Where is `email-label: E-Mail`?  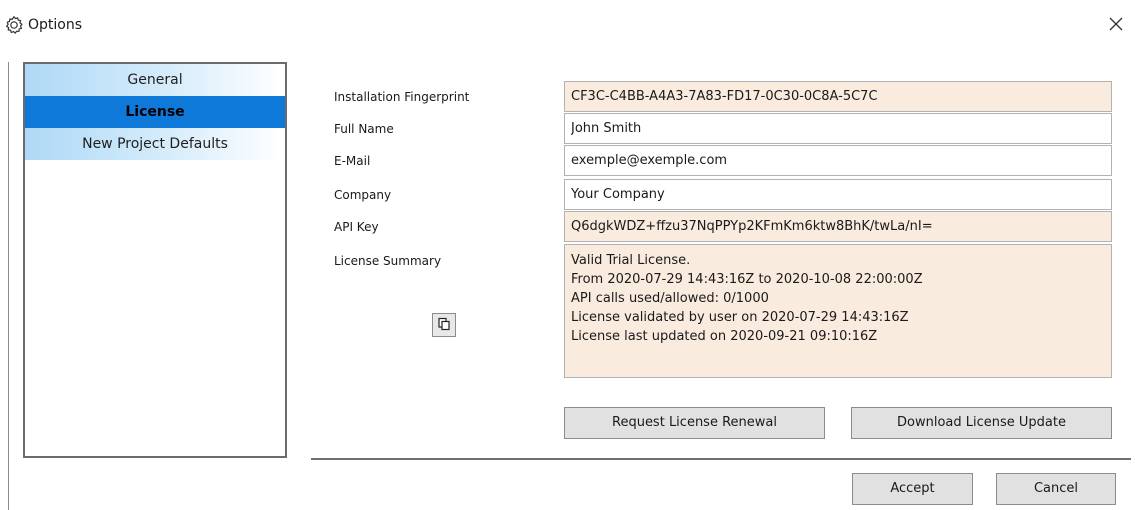 email-label: E-Mail is located at coordinates (352, 161).